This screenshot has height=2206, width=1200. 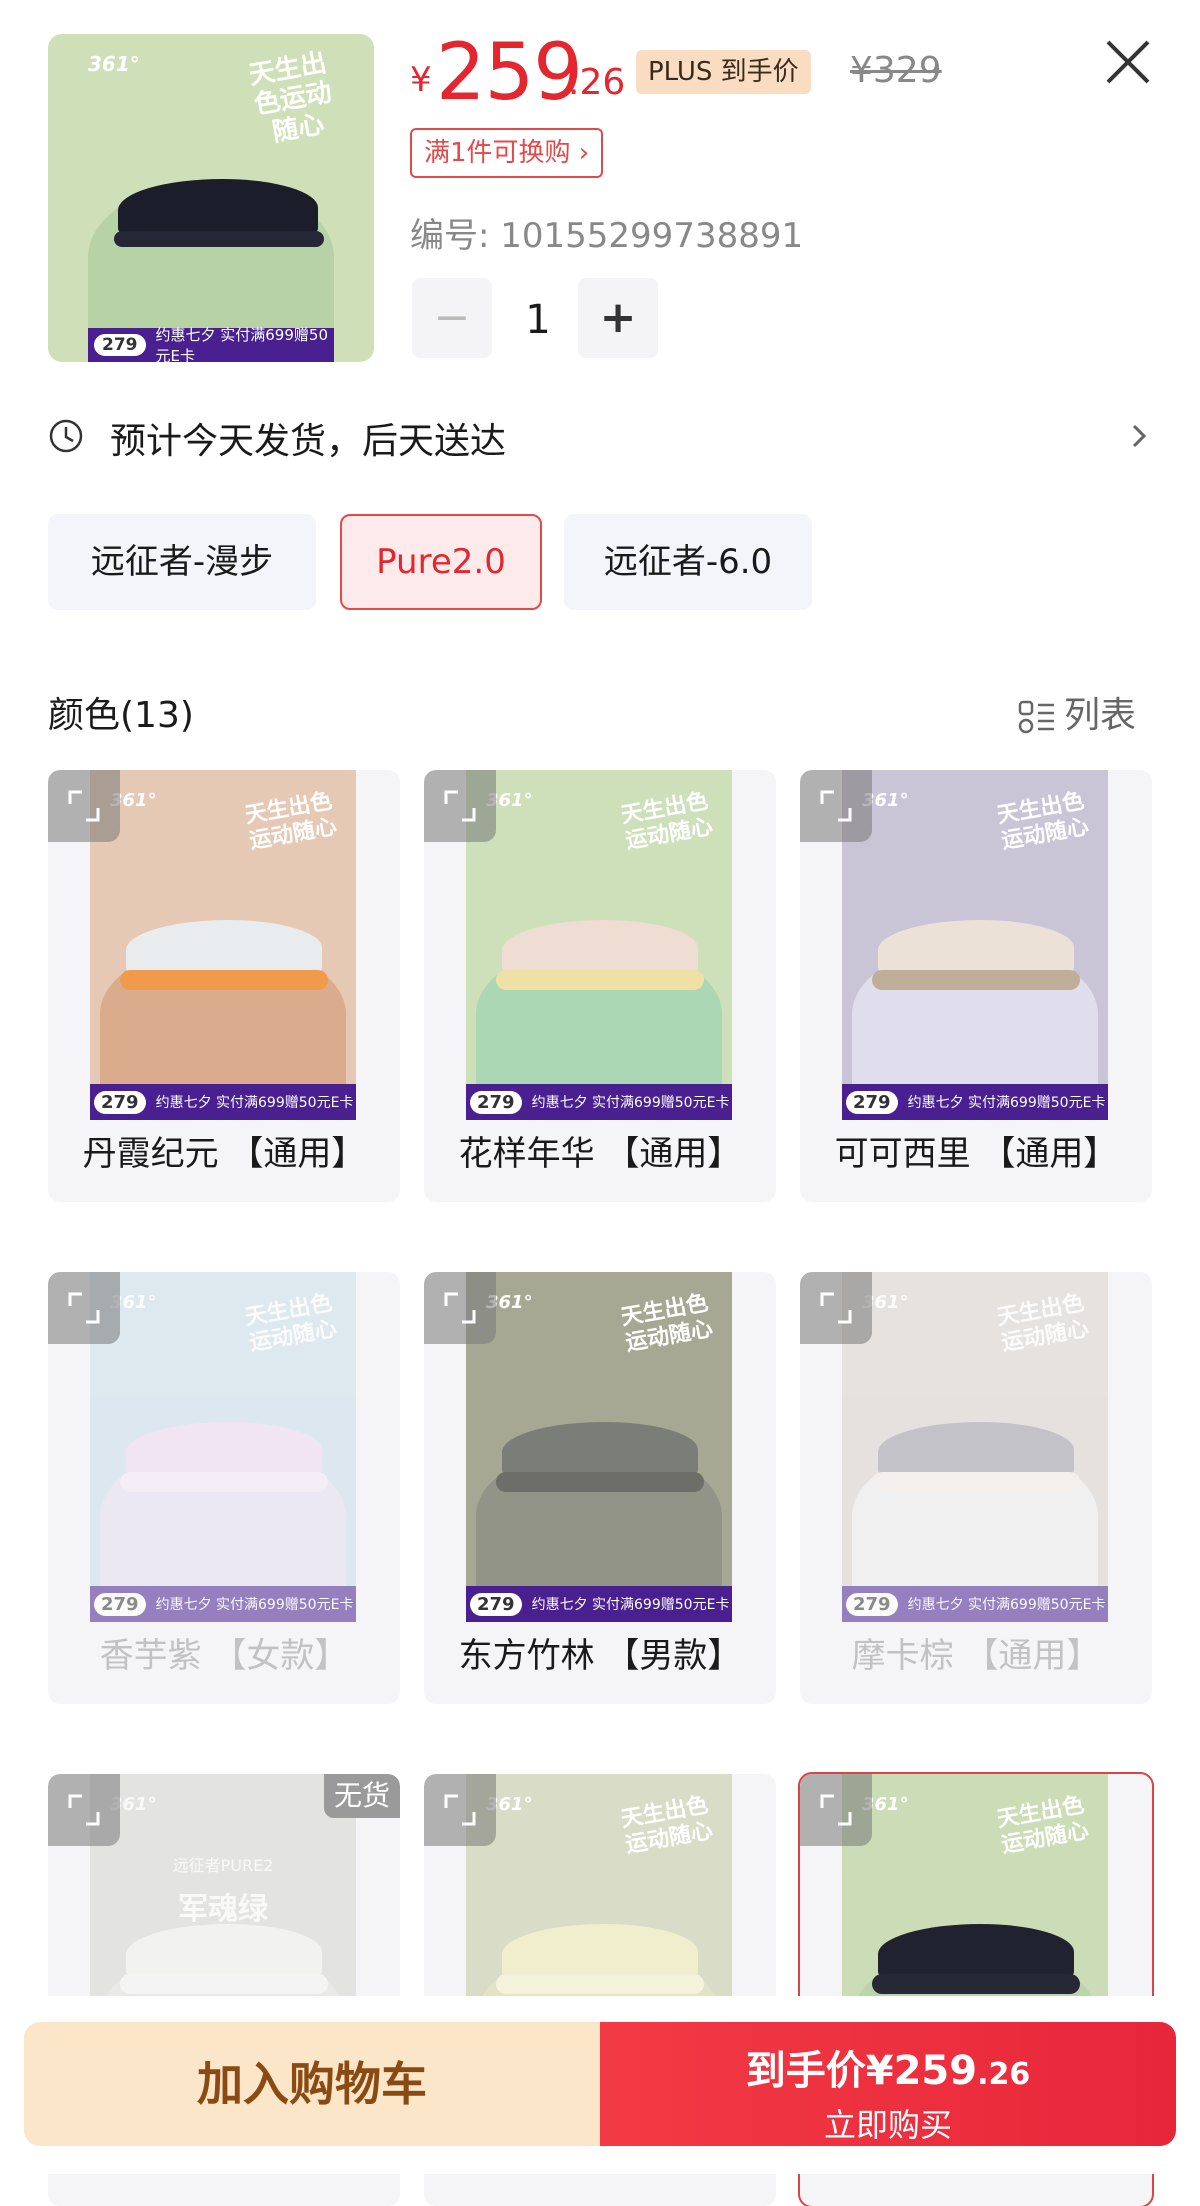 I want to click on buy-now-price: 到手价¥259.26, so click(x=888, y=2067).